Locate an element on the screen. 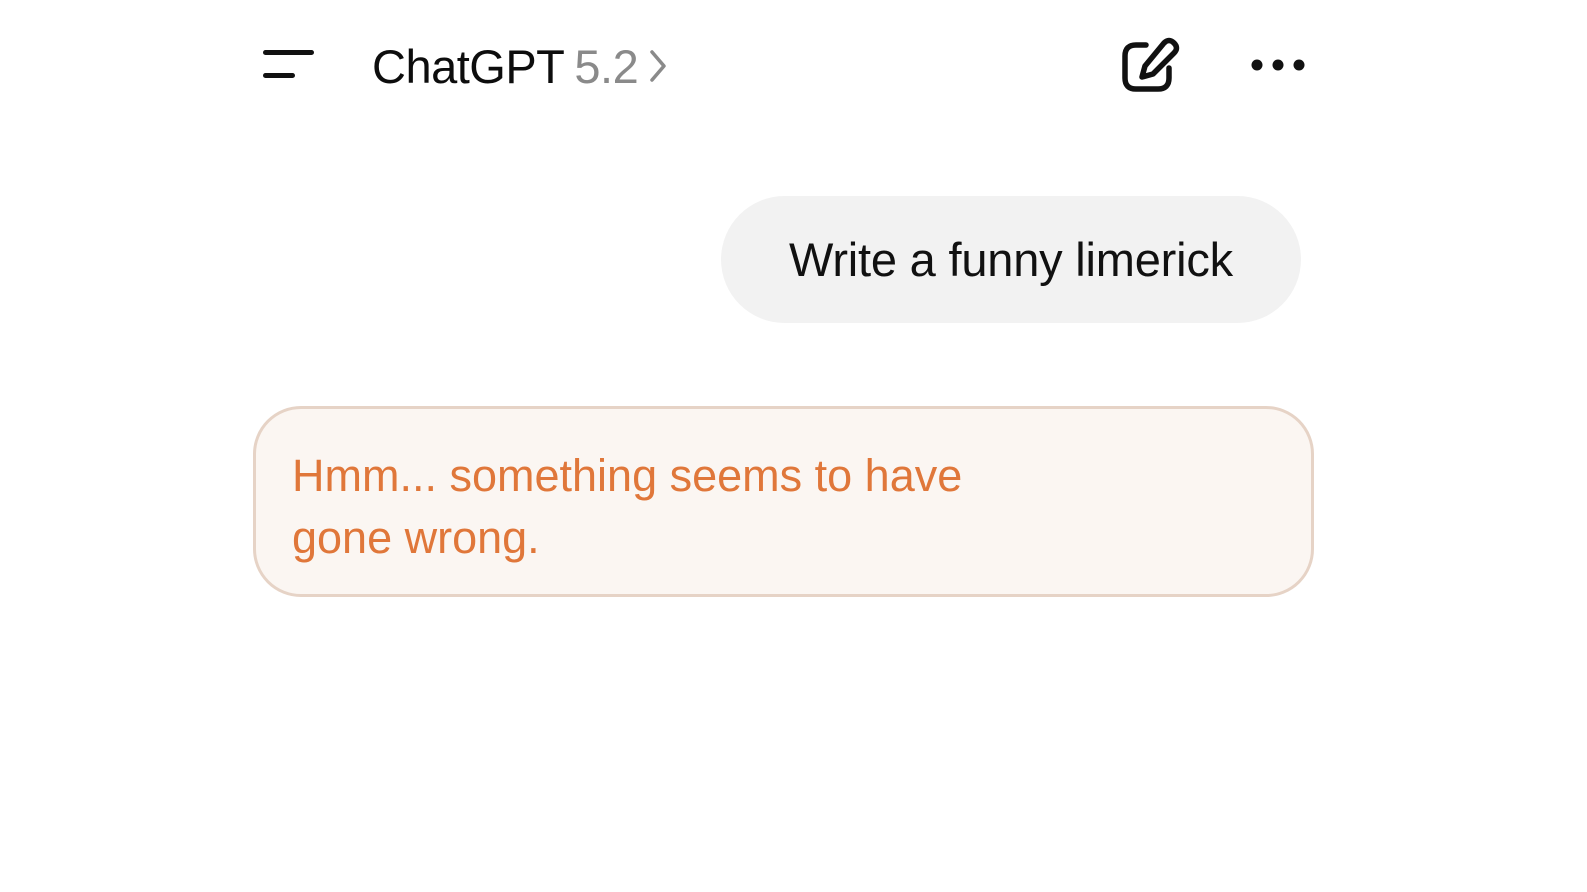  app-title: ChatGPT is located at coordinates (468, 66).